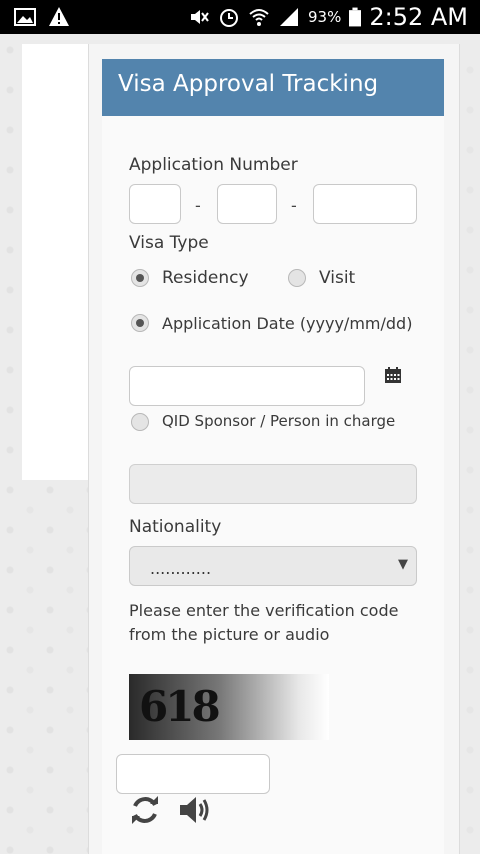 Image resolution: width=480 pixels, height=854 pixels. Describe the element at coordinates (213, 165) in the screenshot. I see `application-number-label: Application Number` at that location.